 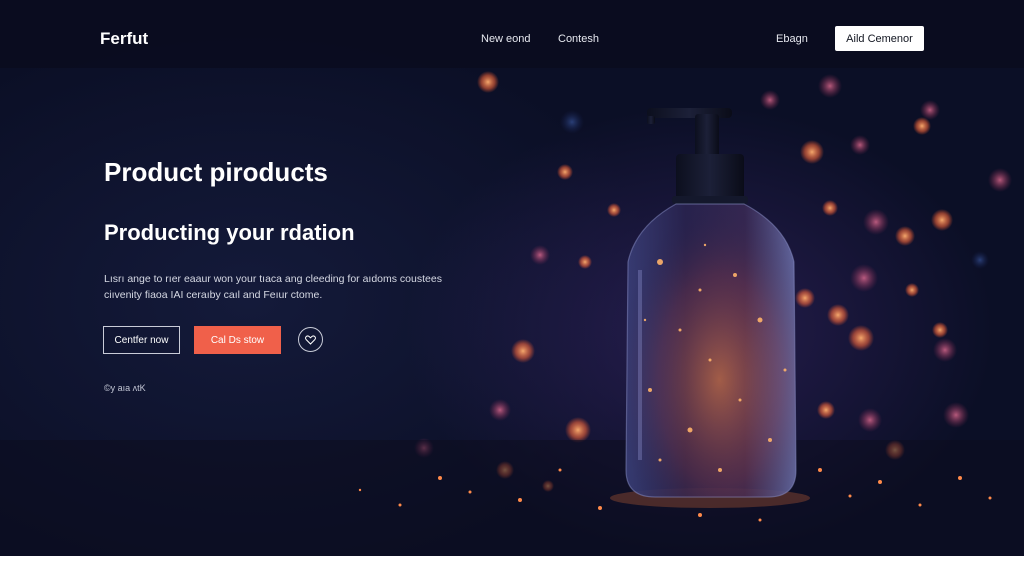 What do you see at coordinates (506, 39) in the screenshot?
I see `nav-link-new: New eond` at bounding box center [506, 39].